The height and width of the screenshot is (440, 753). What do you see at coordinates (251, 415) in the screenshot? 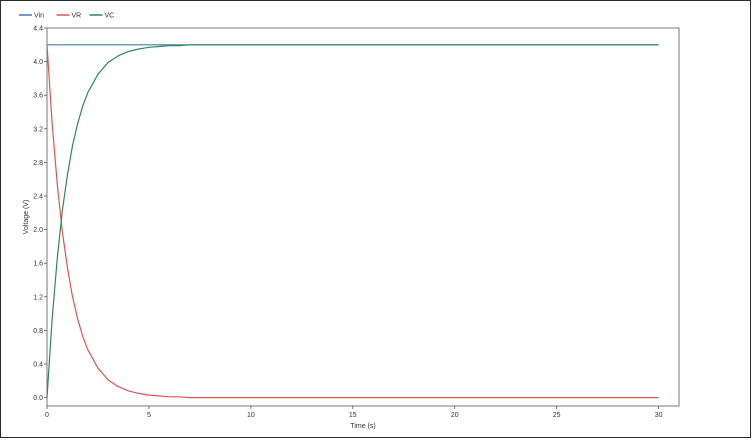
I see `x-tick-label: 10` at bounding box center [251, 415].